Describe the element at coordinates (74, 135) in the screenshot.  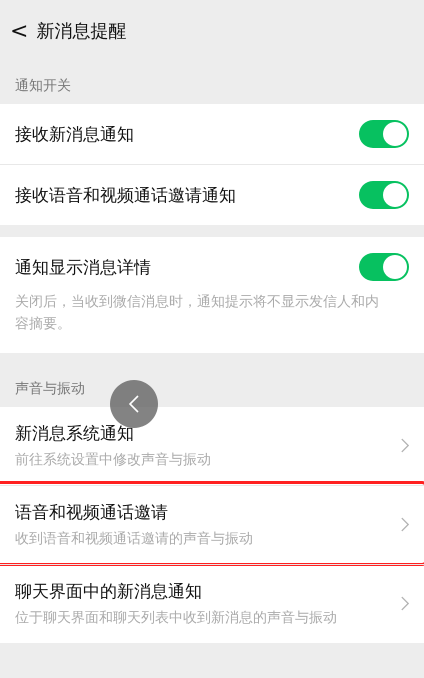
I see `setting-label: 接收新消息通知` at that location.